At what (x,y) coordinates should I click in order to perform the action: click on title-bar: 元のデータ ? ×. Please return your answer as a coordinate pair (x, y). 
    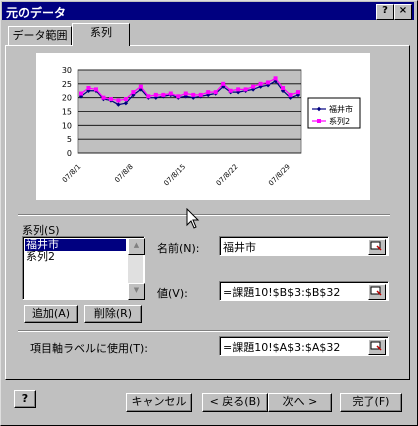
    Looking at the image, I should click on (208, 11).